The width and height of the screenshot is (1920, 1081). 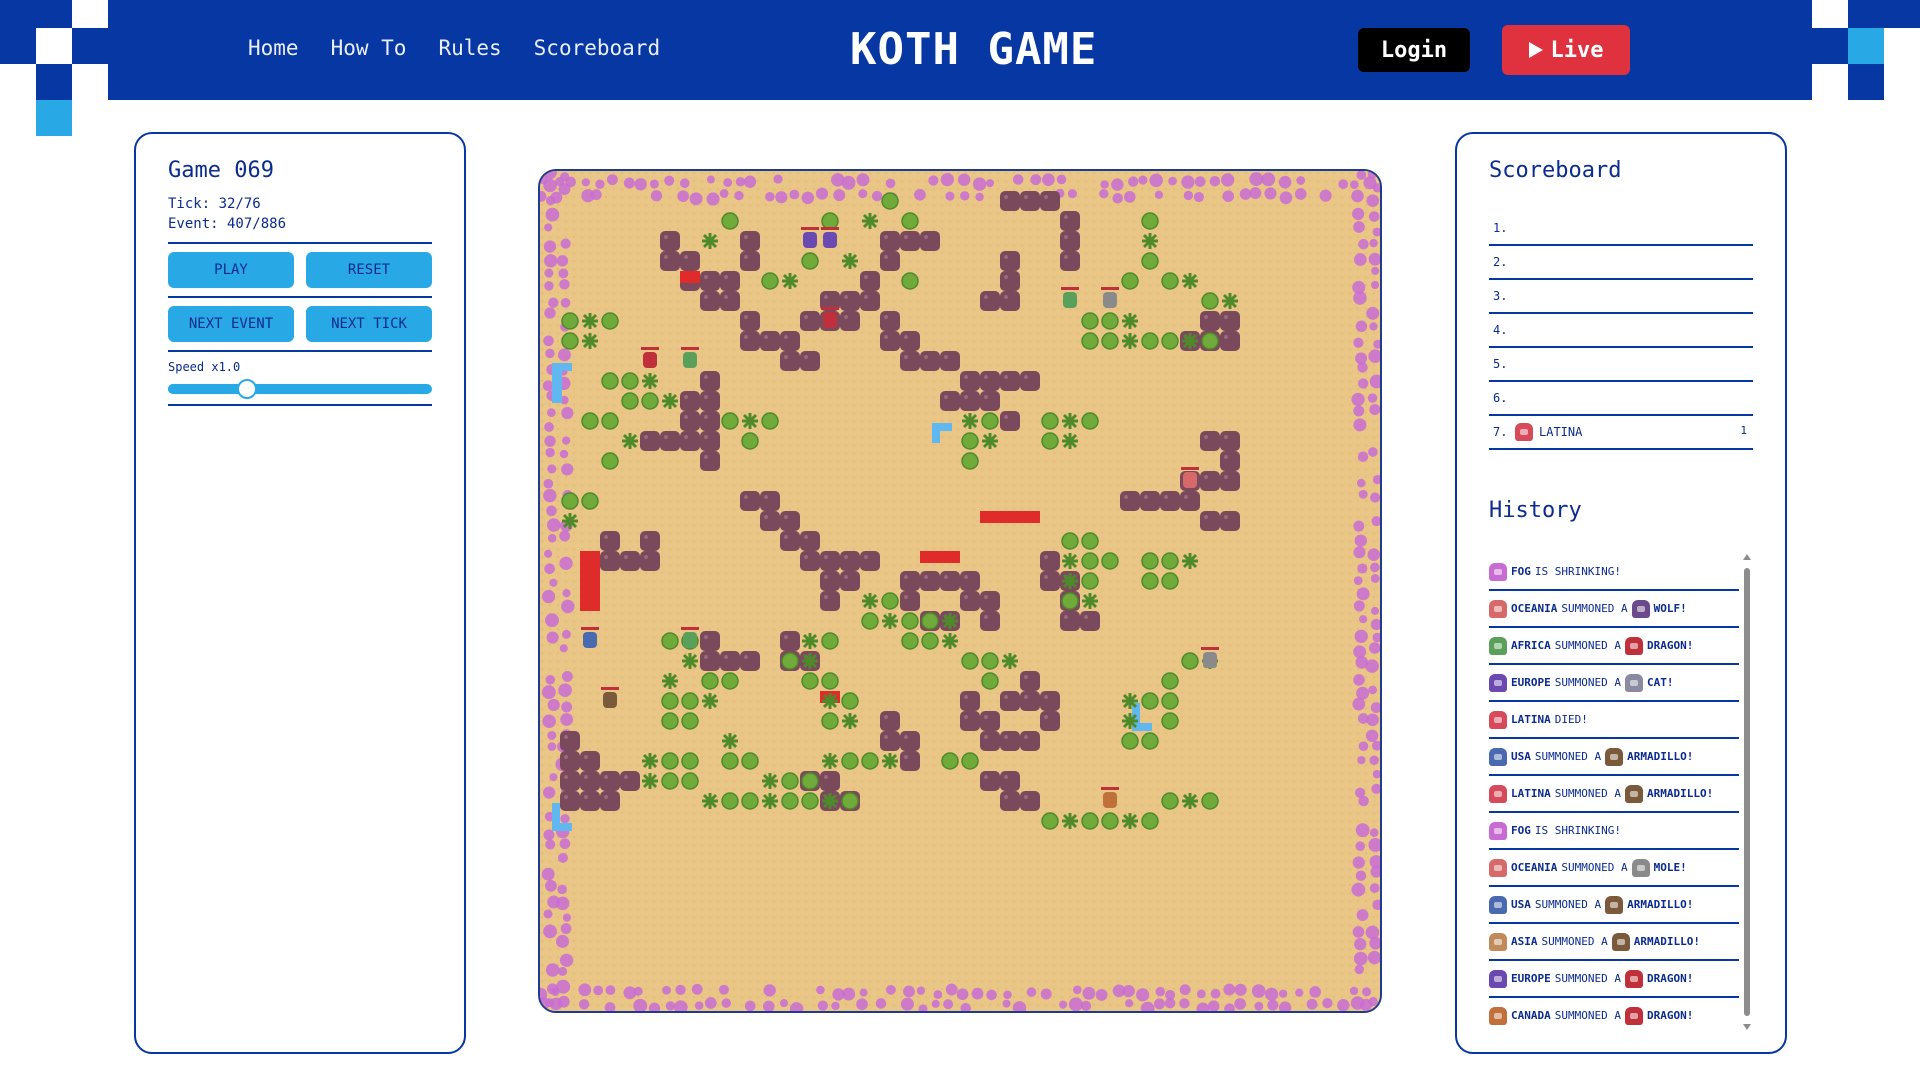 I want to click on history-target: CAT!, so click(x=1660, y=682).